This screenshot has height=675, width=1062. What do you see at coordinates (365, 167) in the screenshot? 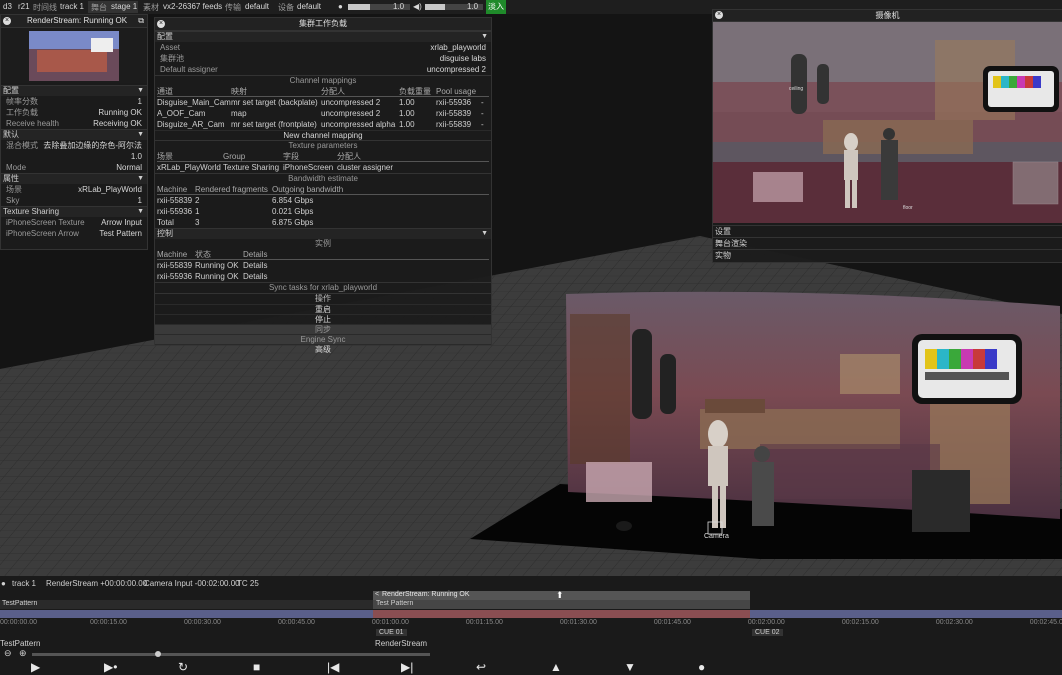
I see `texture-param-cell: cluster assigner` at bounding box center [365, 167].